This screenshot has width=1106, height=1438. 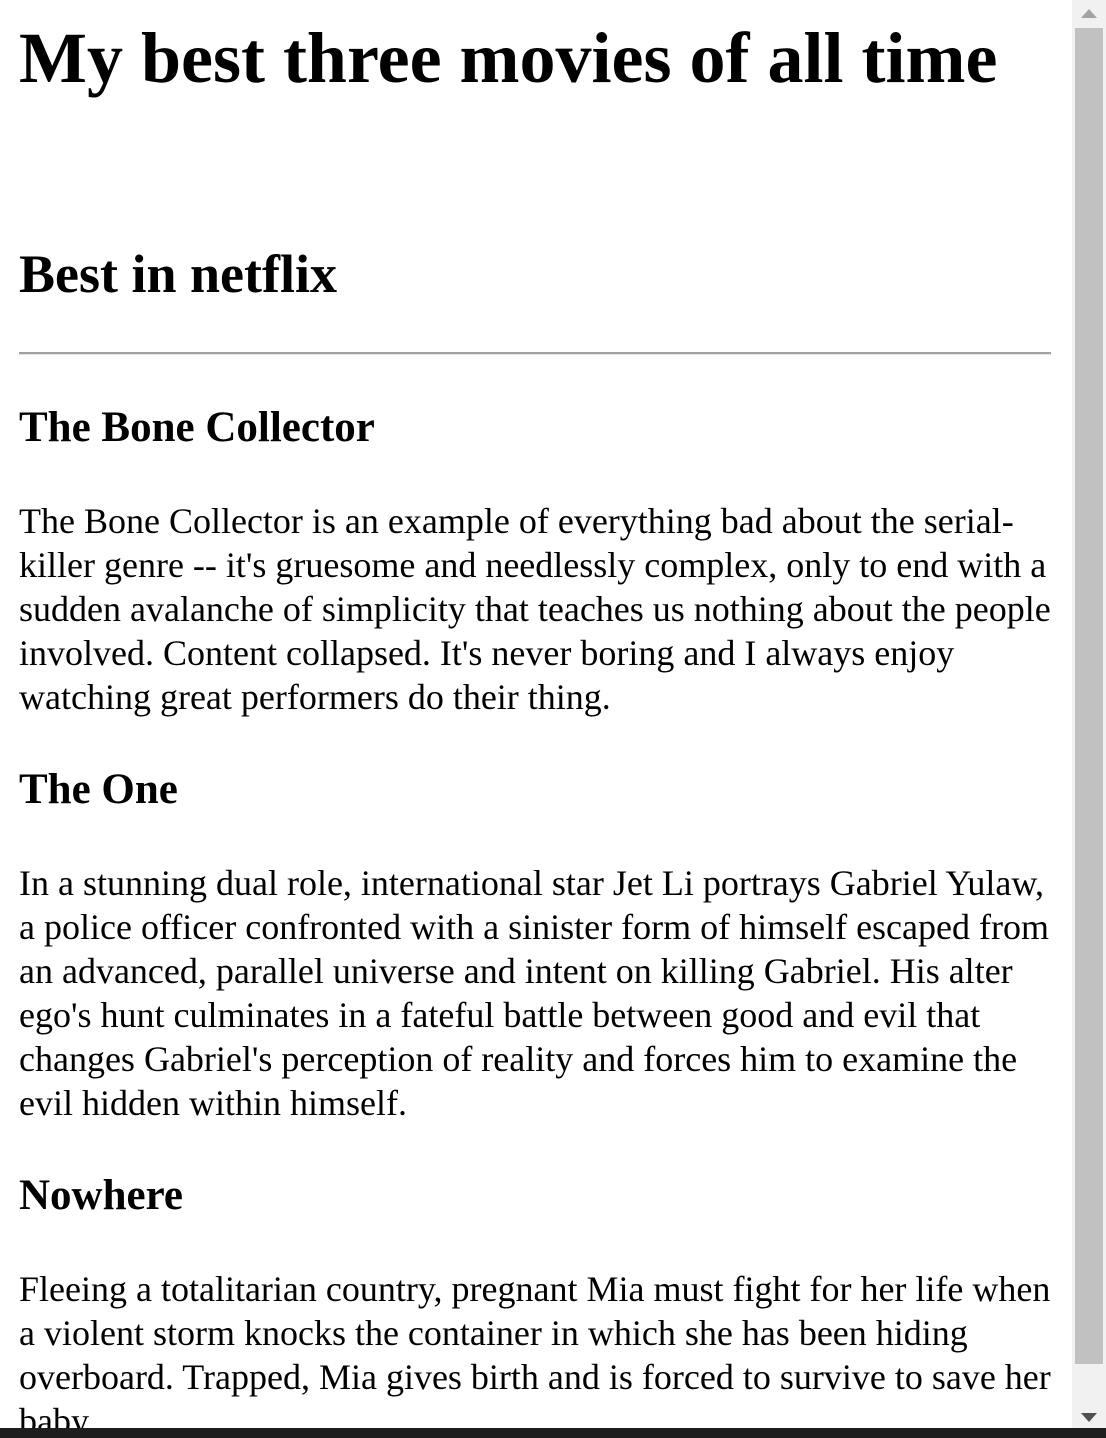 I want to click on page-subtitle: Best in netflix, so click(x=178, y=274).